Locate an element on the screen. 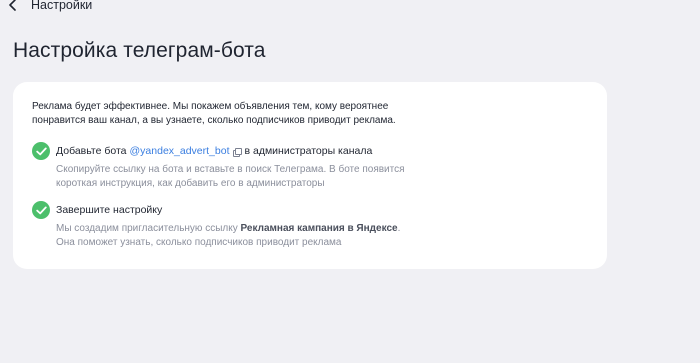 The width and height of the screenshot is (700, 363). bot-username-link: @yandex_advert_bot is located at coordinates (180, 151).